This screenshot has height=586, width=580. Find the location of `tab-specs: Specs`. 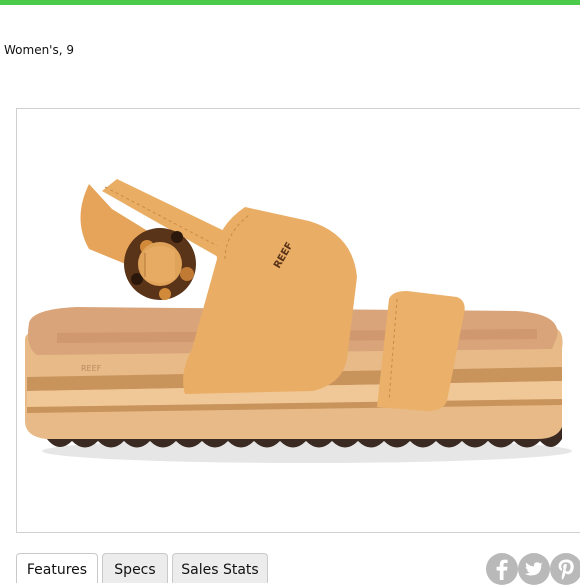

tab-specs: Specs is located at coordinates (135, 568).